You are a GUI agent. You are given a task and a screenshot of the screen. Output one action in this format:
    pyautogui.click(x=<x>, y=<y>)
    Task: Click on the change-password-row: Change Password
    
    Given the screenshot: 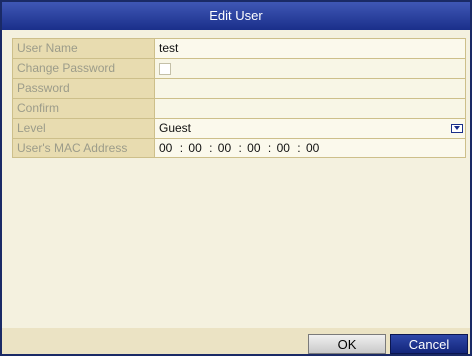 What is the action you would take?
    pyautogui.click(x=239, y=68)
    